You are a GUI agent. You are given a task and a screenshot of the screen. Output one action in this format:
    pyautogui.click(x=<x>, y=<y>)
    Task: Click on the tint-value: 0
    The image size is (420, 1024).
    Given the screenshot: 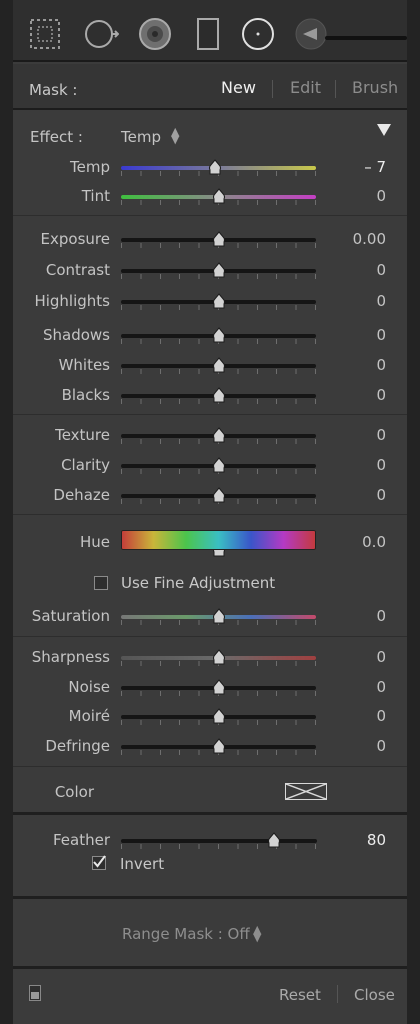 What is the action you would take?
    pyautogui.click(x=351, y=196)
    